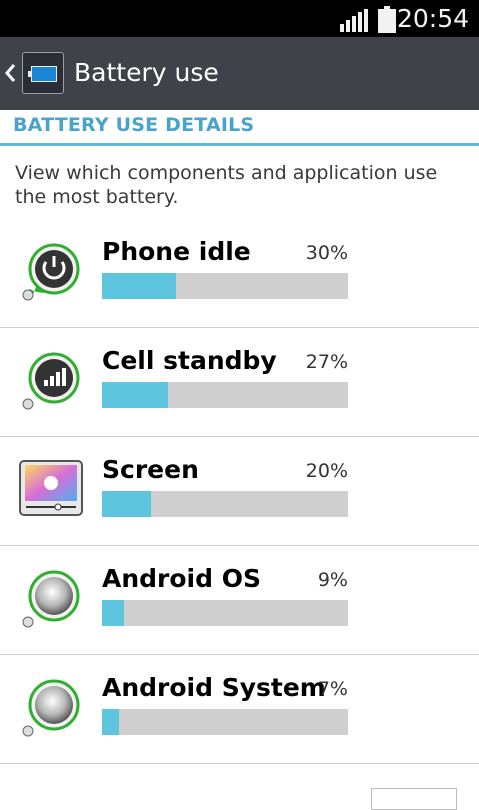 The image size is (479, 810). Describe the element at coordinates (326, 362) in the screenshot. I see `item-percent: 27%` at that location.